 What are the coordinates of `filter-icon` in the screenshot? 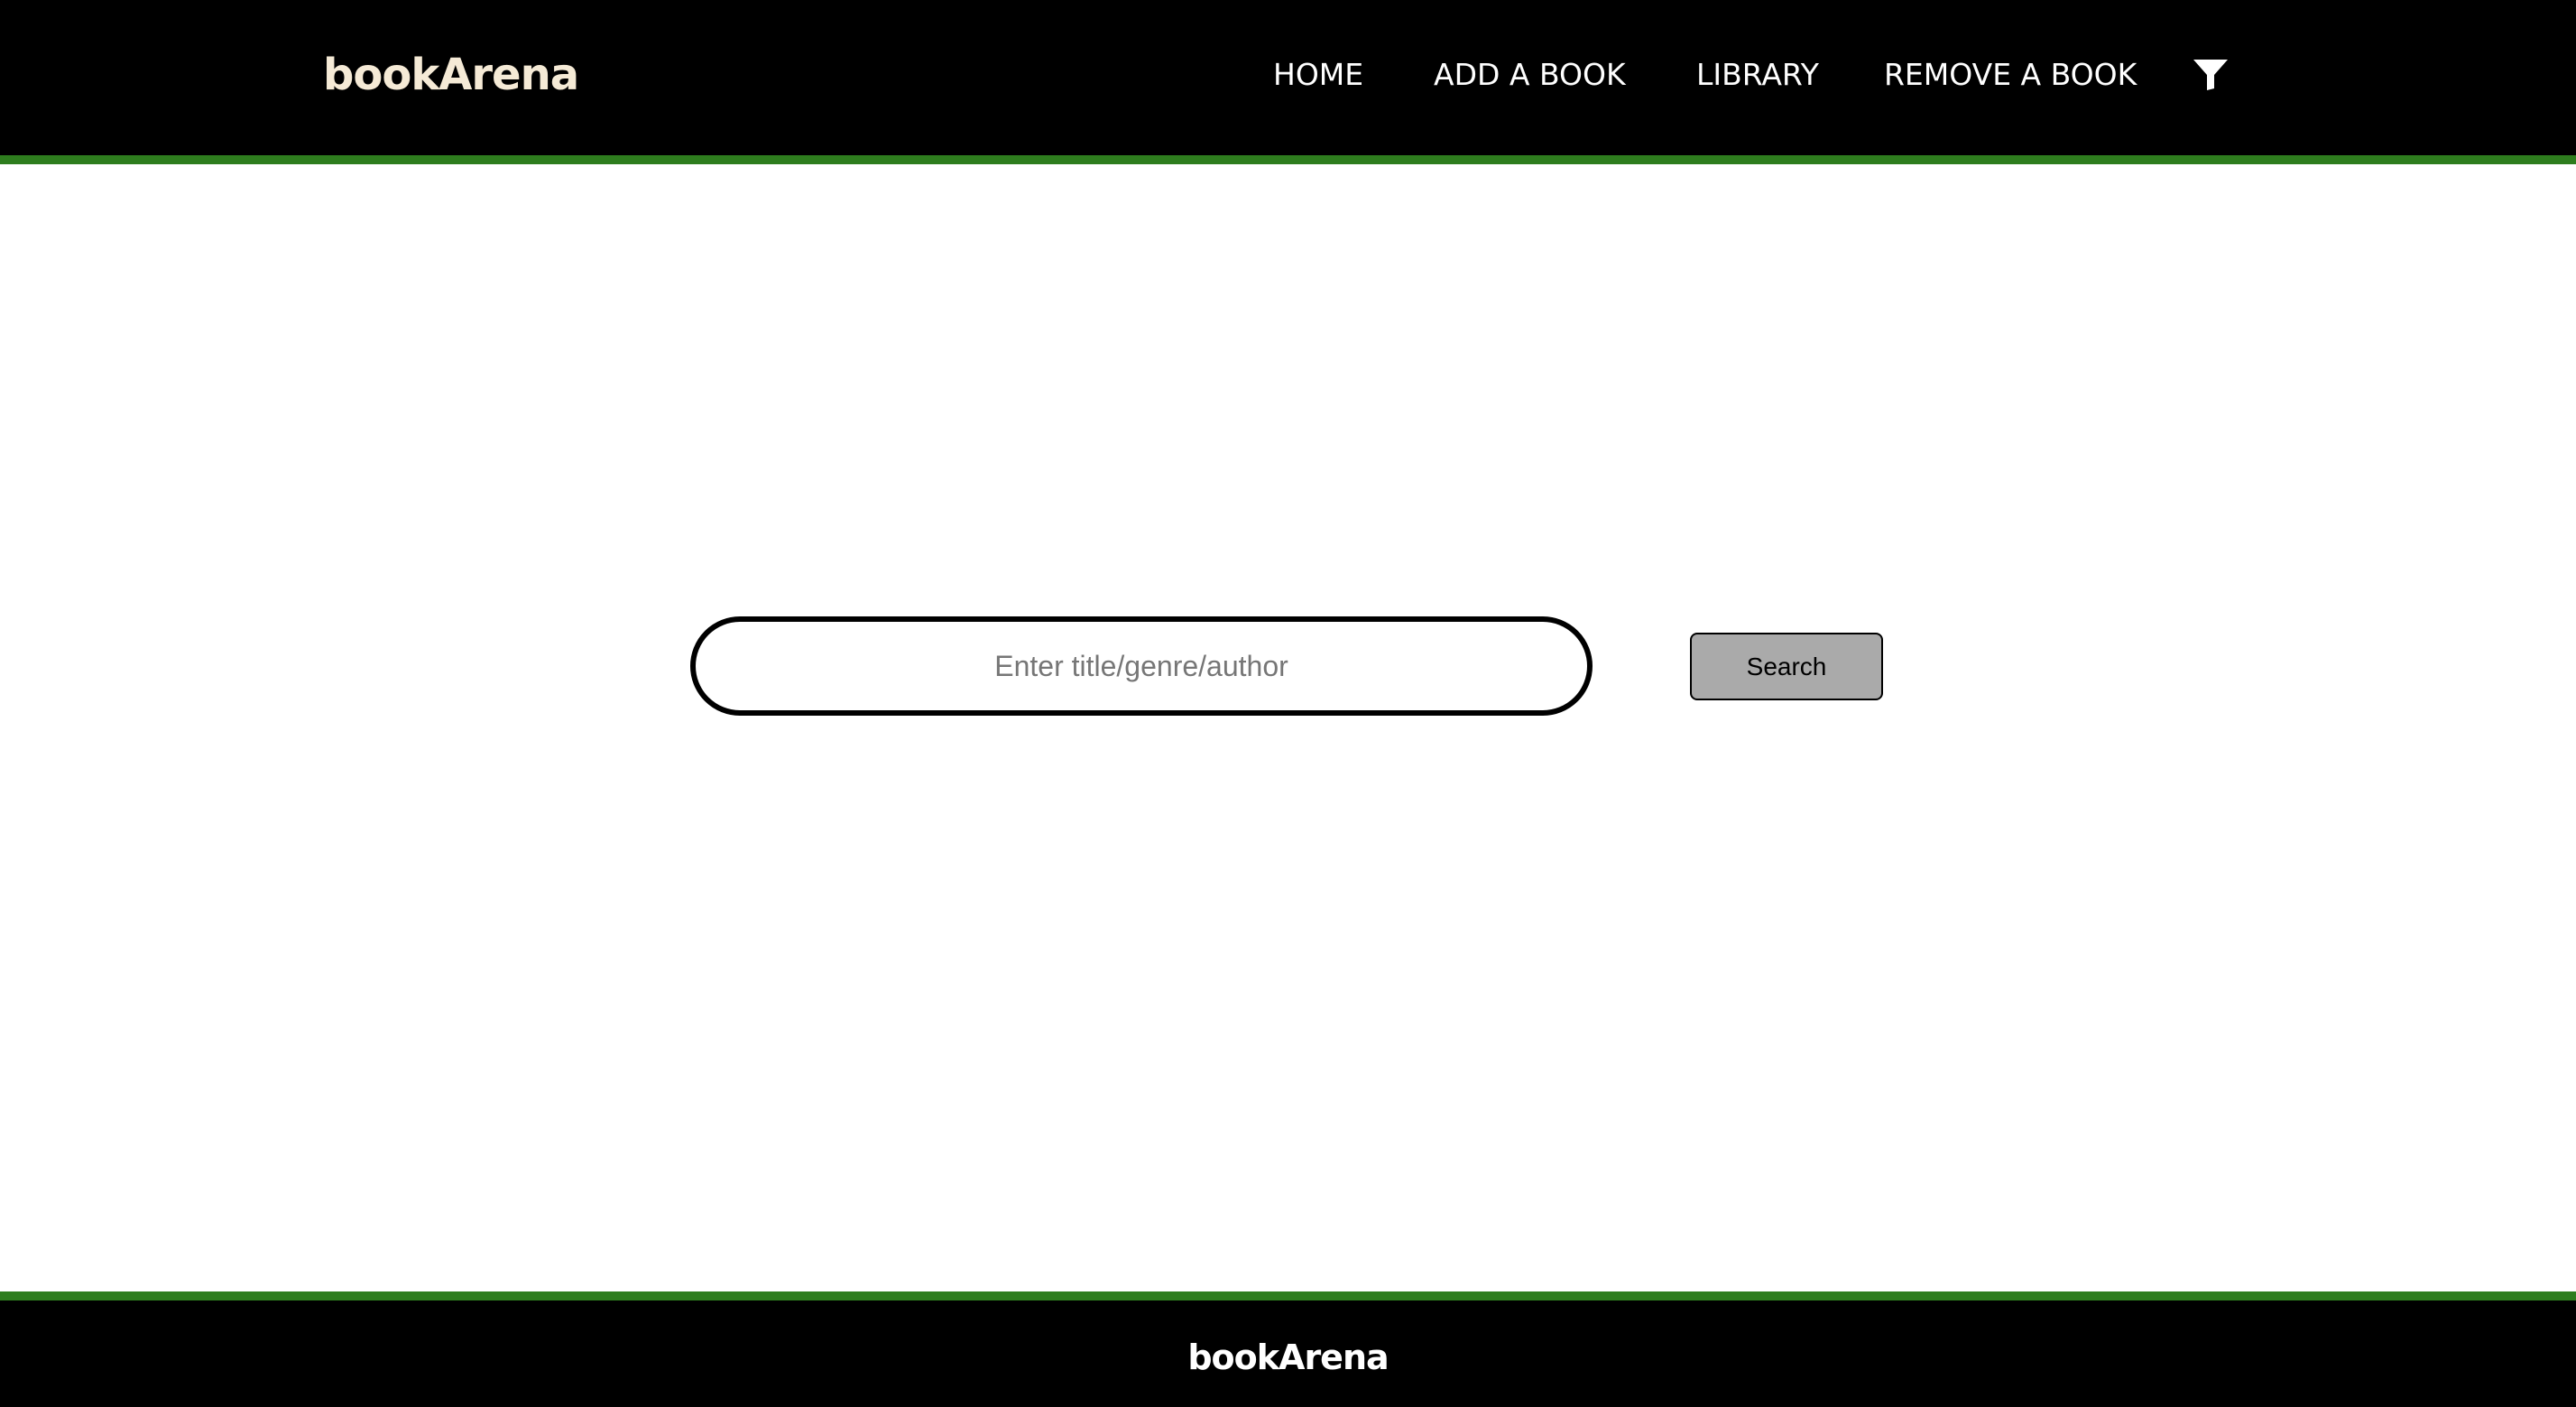 It's located at (2210, 75).